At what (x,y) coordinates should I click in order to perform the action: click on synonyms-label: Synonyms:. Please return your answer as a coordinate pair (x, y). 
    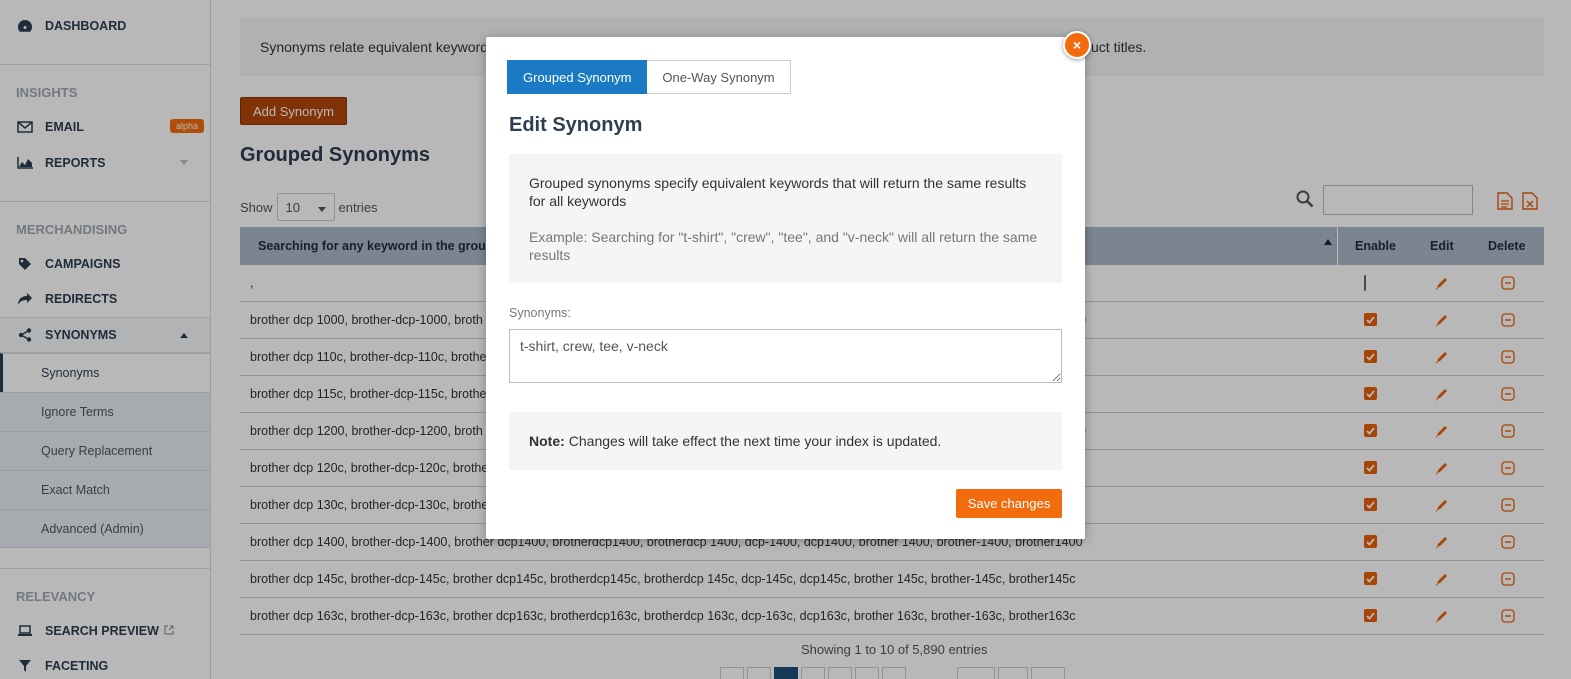
    Looking at the image, I should click on (540, 313).